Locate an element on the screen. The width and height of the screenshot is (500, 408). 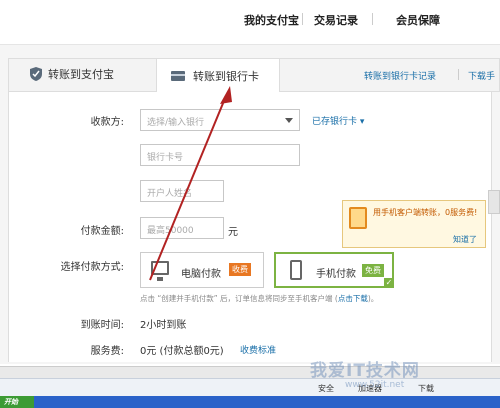
watermark: 我爱IT技术网 is located at coordinates (365, 371).